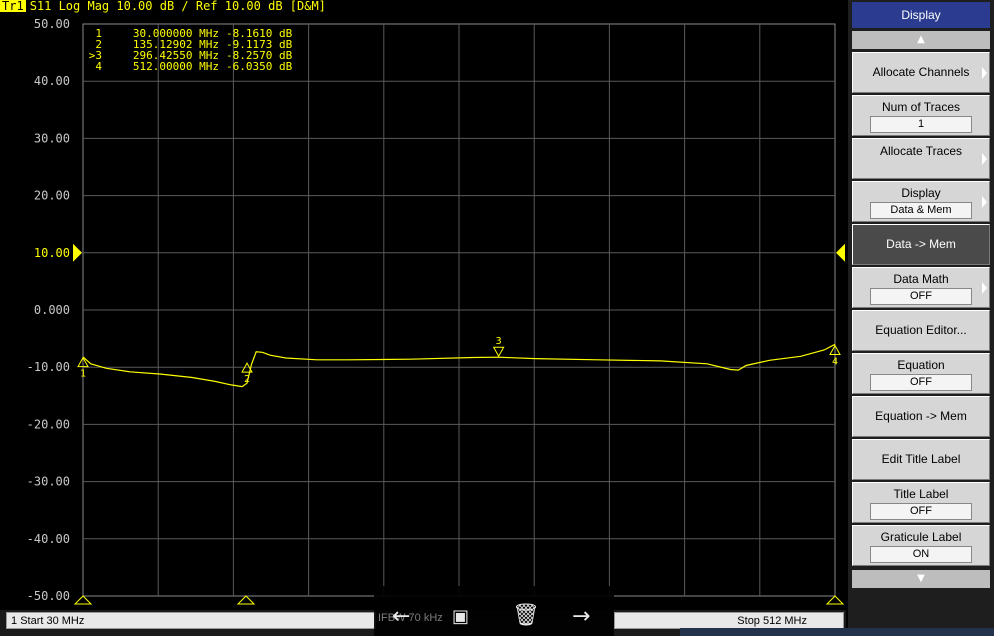 Image resolution: width=994 pixels, height=636 pixels. What do you see at coordinates (921, 15) in the screenshot?
I see `softkey-menu-title: Display` at bounding box center [921, 15].